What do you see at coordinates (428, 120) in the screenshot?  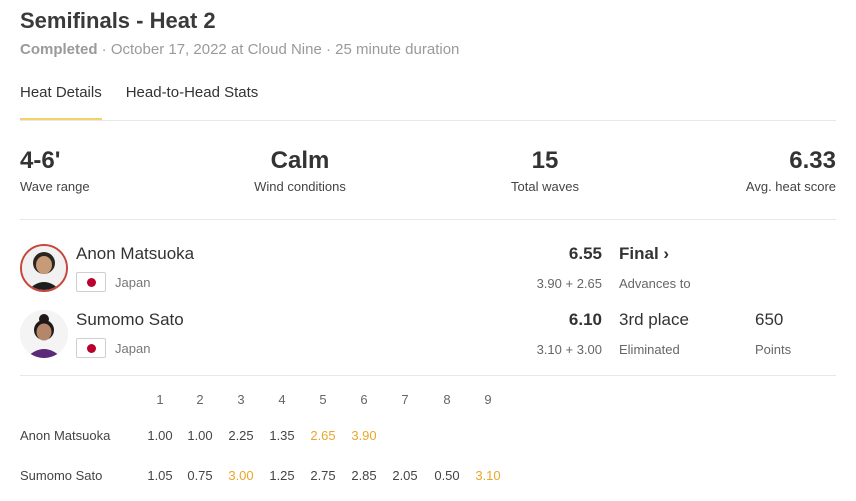 I see `tabs-divider` at bounding box center [428, 120].